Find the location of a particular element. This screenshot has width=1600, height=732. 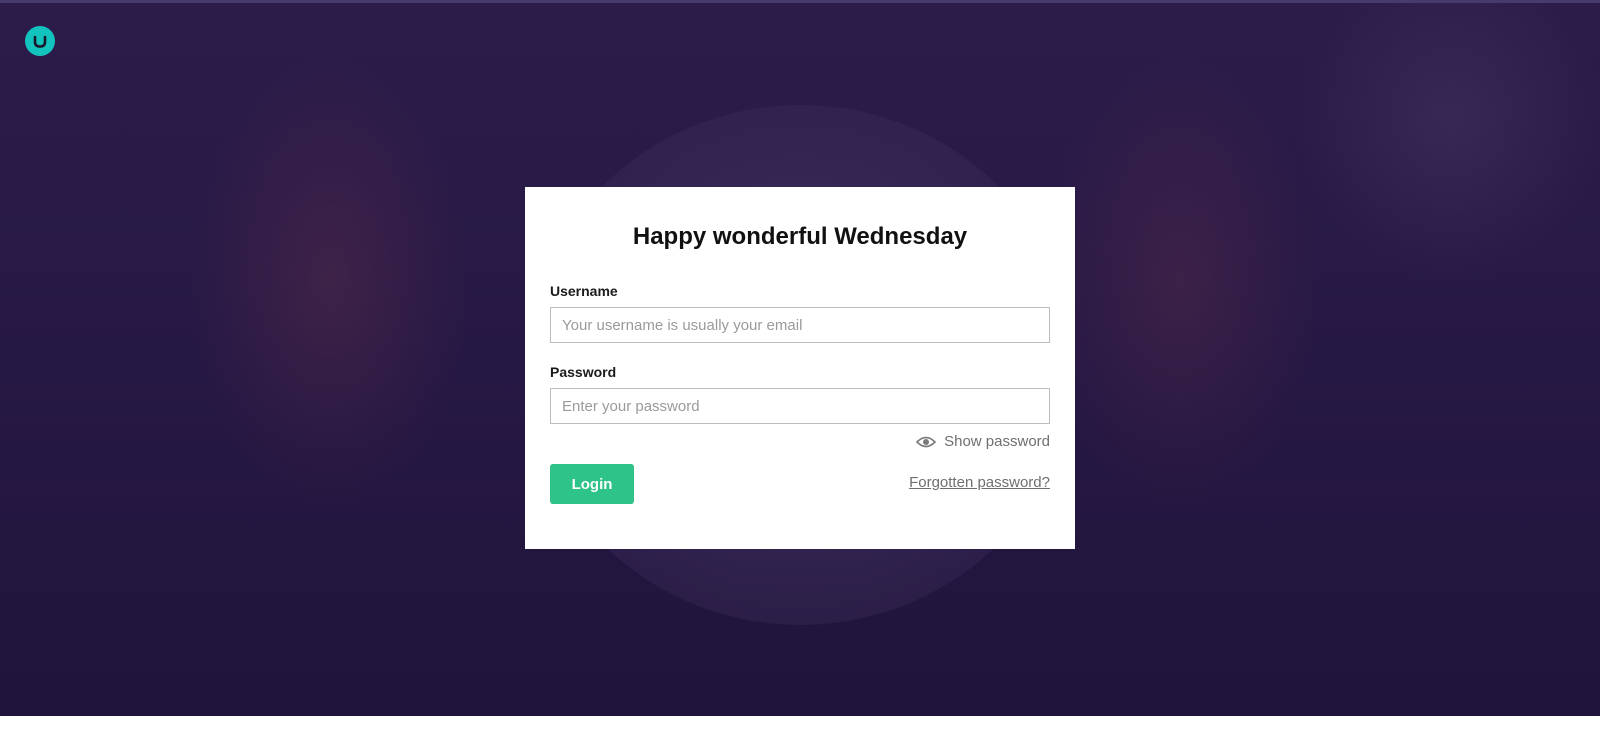

show-password-label: Show password is located at coordinates (997, 441).